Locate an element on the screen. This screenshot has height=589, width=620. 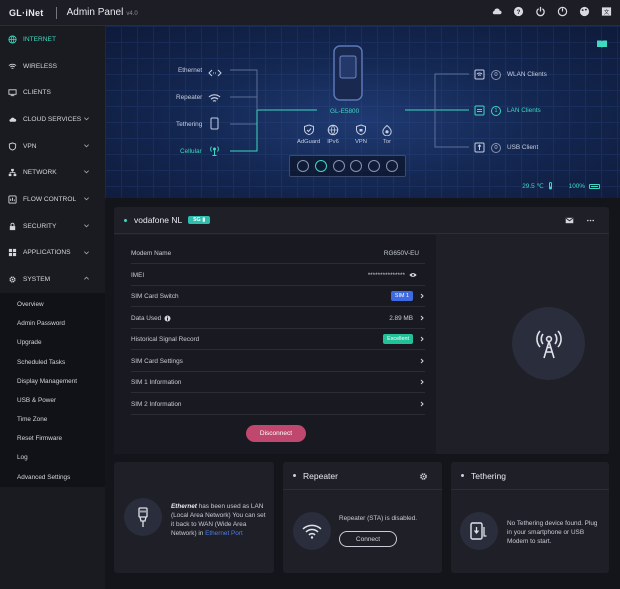
submenu-item-reset-firmware: Reset Firmware is located at coordinates (52, 438).